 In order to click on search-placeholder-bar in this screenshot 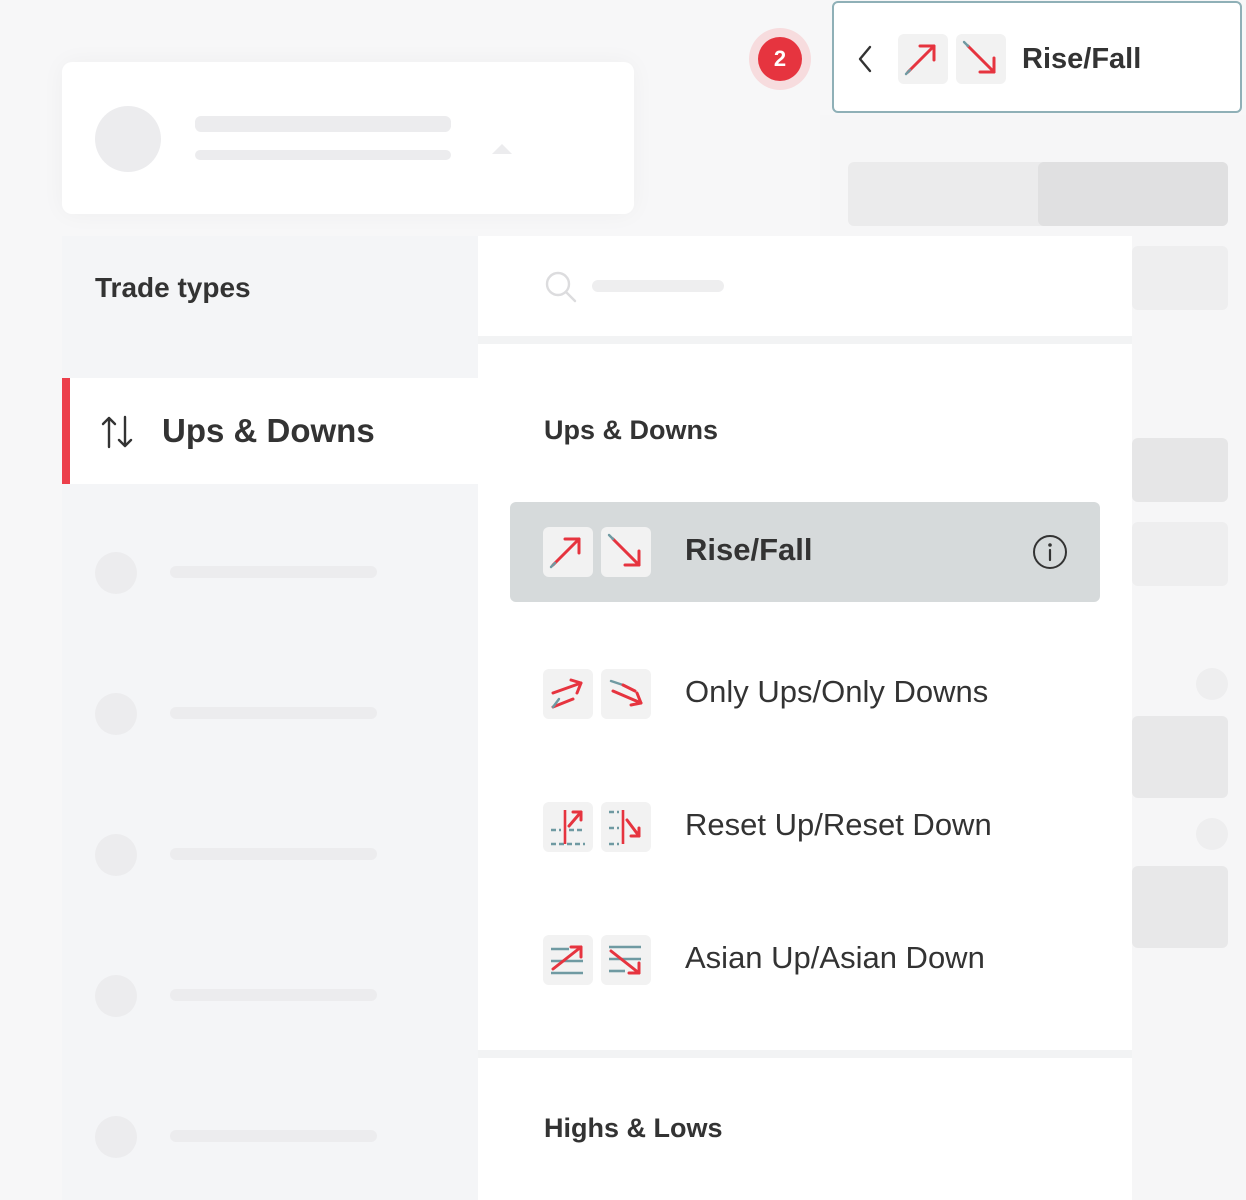, I will do `click(658, 286)`.